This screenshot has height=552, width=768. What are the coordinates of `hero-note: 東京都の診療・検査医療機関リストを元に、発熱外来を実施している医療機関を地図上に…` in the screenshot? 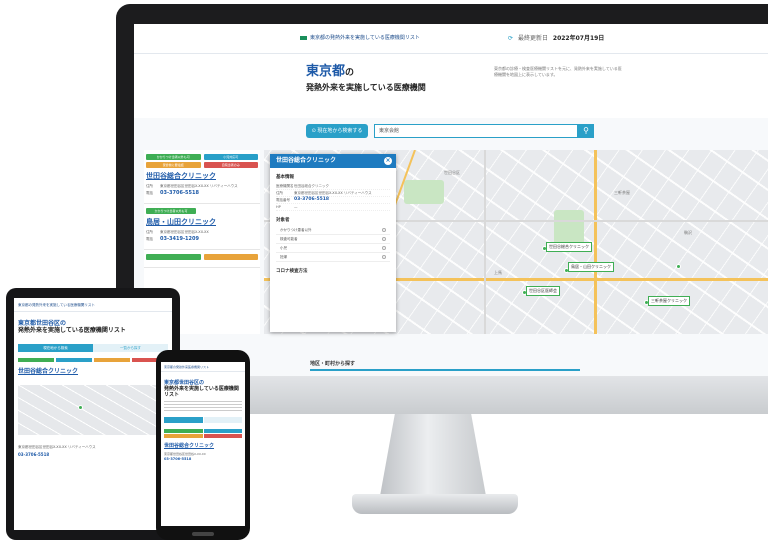 It's located at (558, 71).